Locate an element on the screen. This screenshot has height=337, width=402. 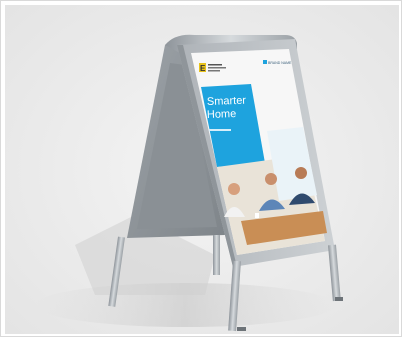
person-right-head is located at coordinates (301, 173).